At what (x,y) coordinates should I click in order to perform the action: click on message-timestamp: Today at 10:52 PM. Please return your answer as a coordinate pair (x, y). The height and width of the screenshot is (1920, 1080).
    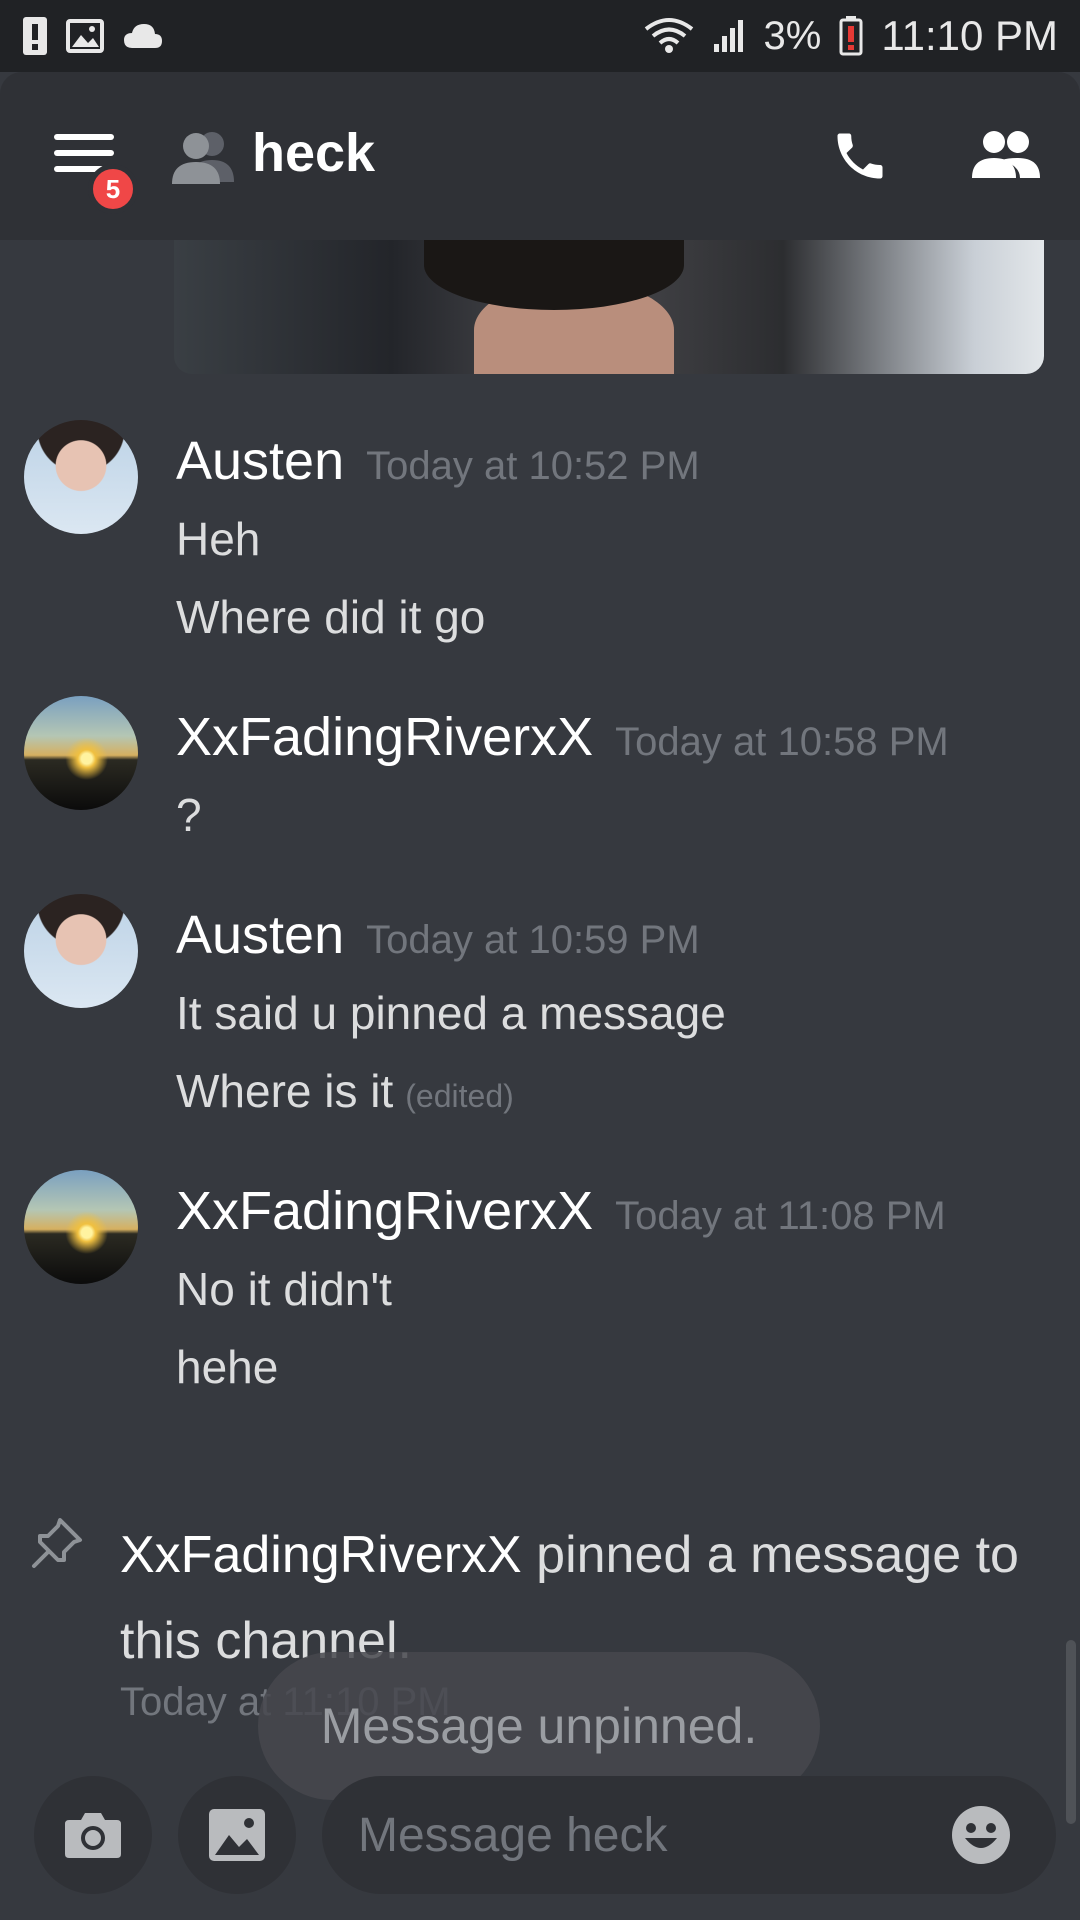
    Looking at the image, I should click on (533, 466).